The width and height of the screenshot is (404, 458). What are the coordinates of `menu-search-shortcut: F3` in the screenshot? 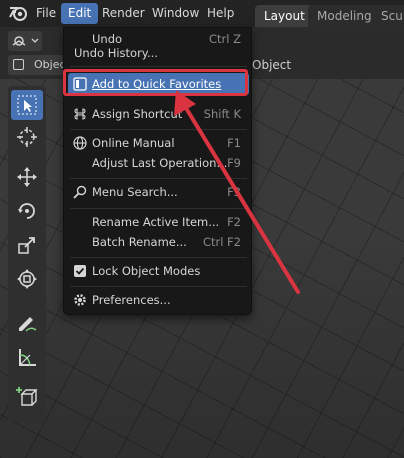 It's located at (234, 192).